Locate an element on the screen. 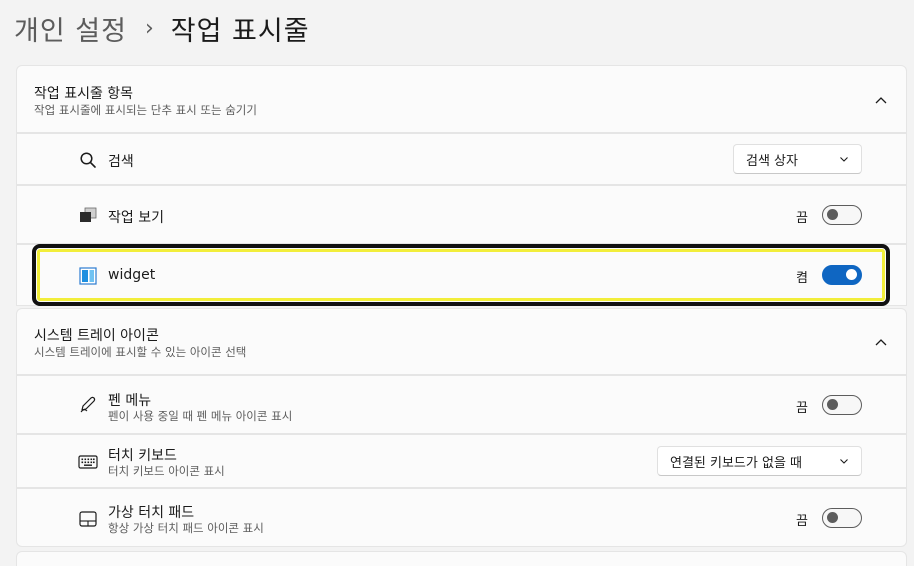 The image size is (914, 566). taskbar-item-task-view: 작업 보기 끔 is located at coordinates (461, 214).